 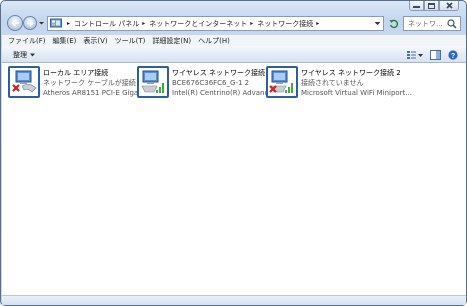 I want to click on forward-button, so click(x=30, y=23).